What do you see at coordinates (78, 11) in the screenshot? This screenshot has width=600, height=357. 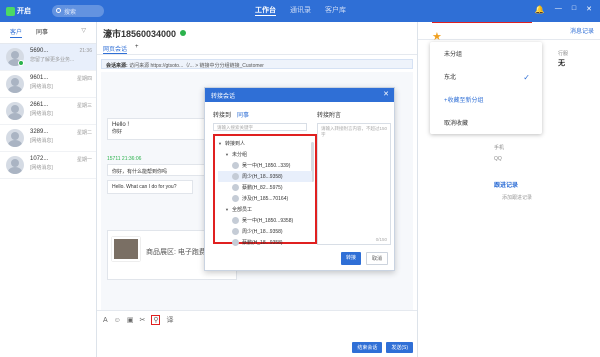 I see `search-input: 搜索` at bounding box center [78, 11].